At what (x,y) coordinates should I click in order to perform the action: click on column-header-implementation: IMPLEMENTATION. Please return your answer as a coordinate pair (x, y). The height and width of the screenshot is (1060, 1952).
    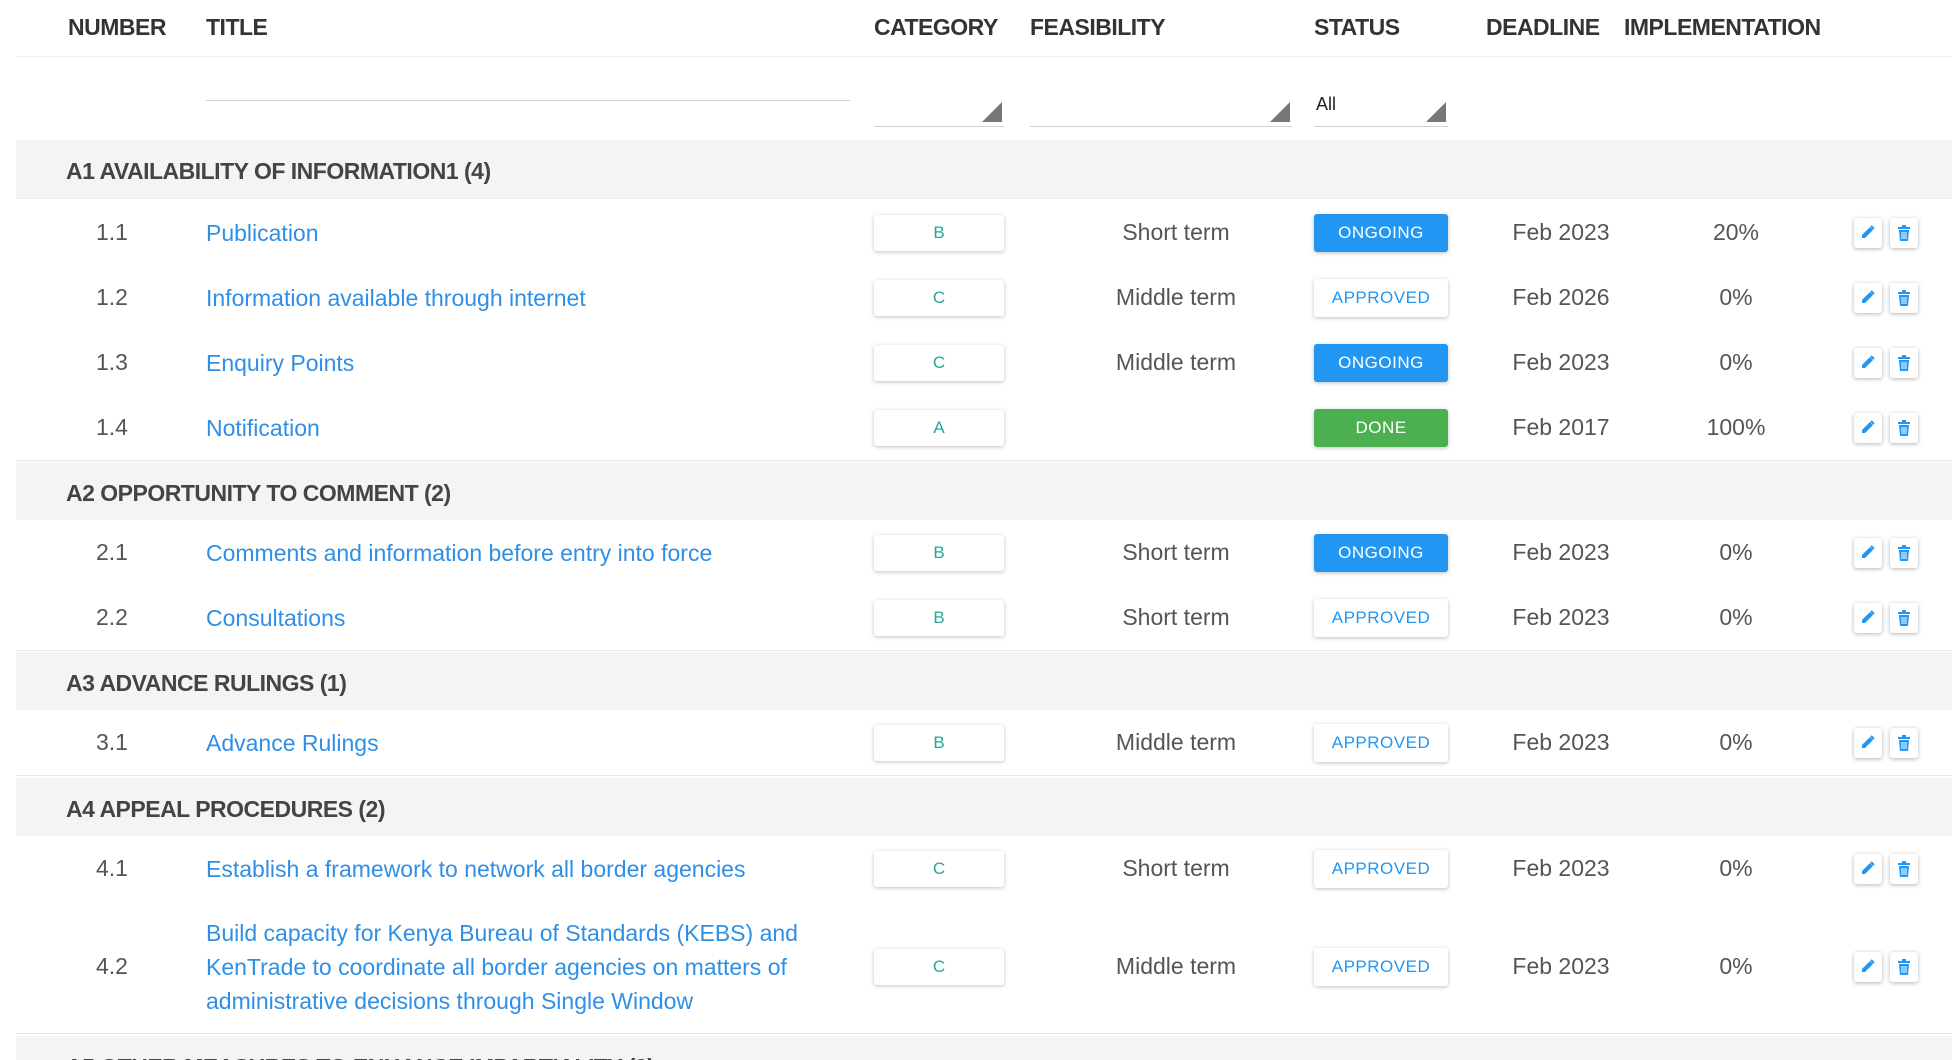
    Looking at the image, I should click on (1722, 27).